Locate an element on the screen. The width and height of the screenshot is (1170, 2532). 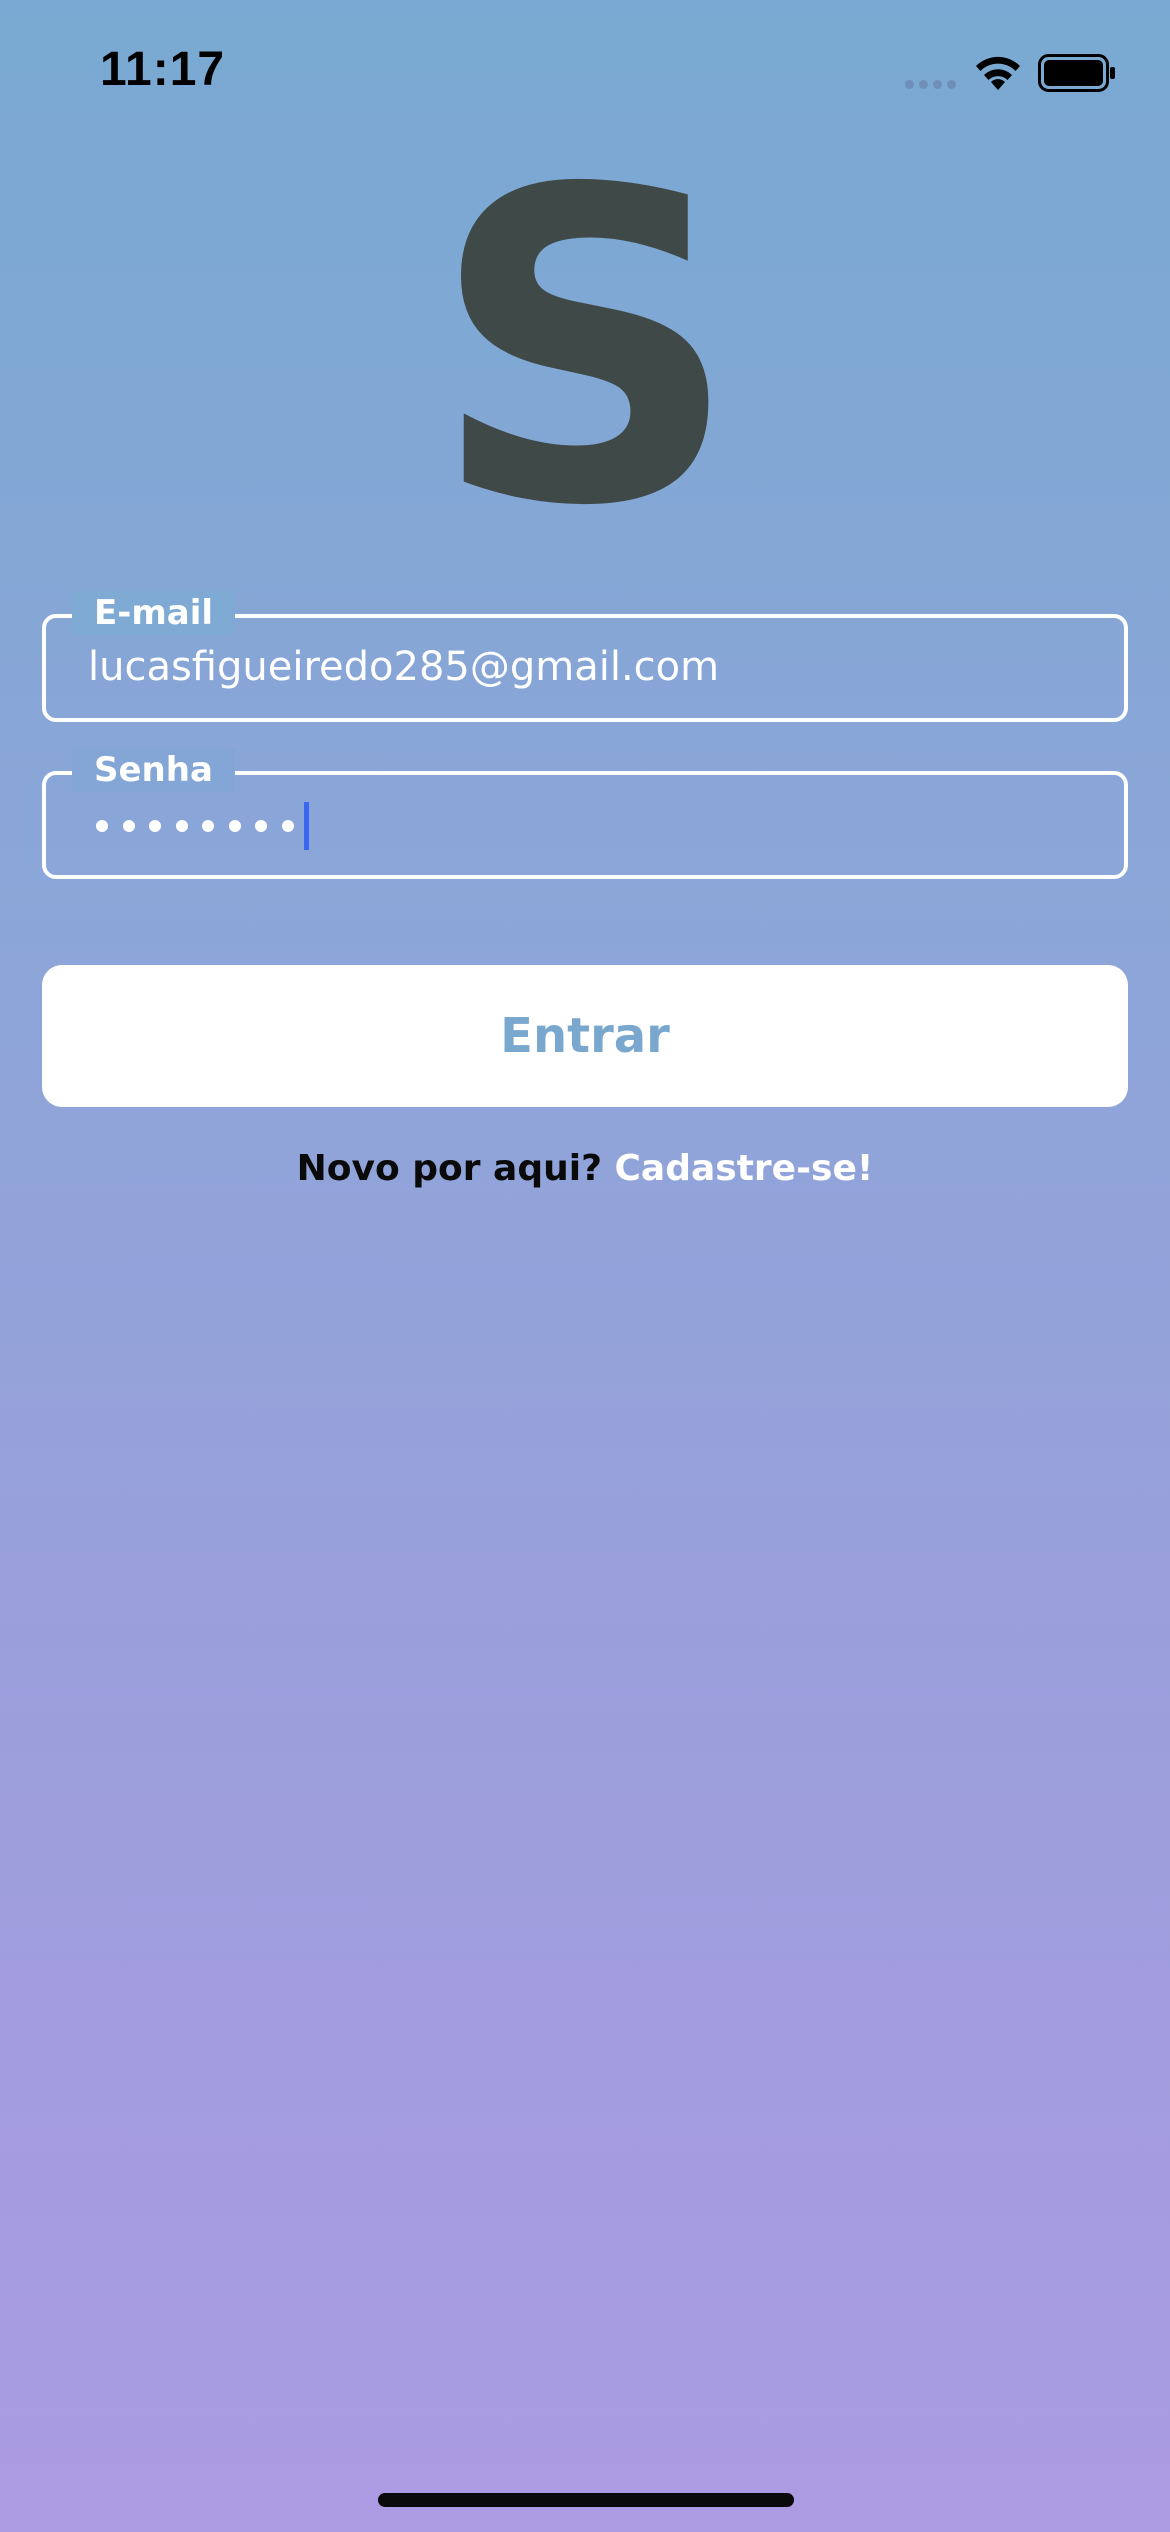
text-caret is located at coordinates (306, 826).